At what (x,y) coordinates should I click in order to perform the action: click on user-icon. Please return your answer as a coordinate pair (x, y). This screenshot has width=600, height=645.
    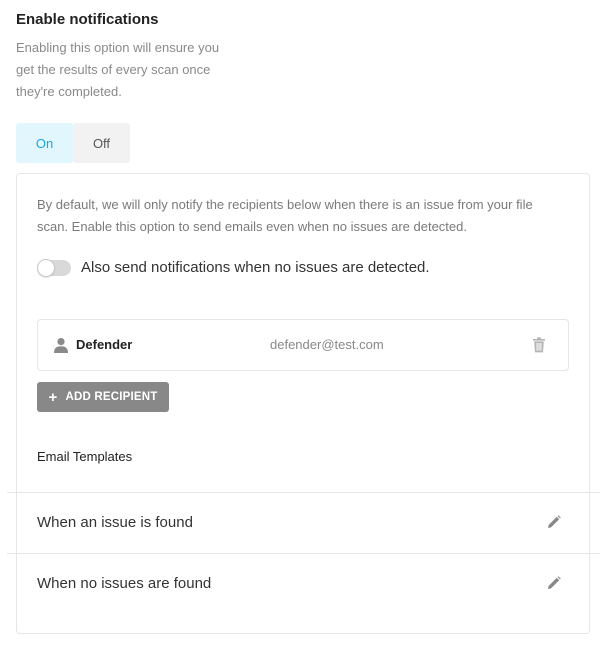
    Looking at the image, I should click on (61, 345).